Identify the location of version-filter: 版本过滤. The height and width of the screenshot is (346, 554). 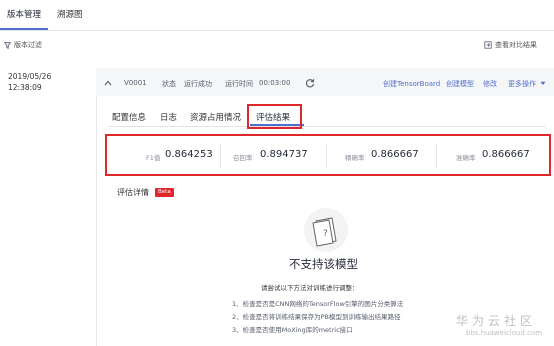
(23, 45).